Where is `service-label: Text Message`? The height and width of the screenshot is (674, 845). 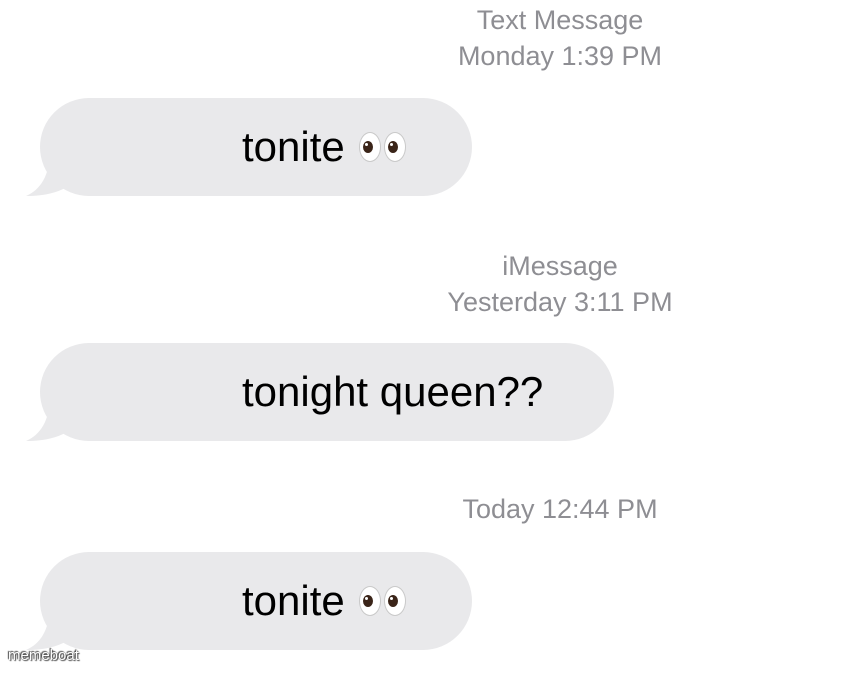
service-label: Text Message is located at coordinates (560, 20).